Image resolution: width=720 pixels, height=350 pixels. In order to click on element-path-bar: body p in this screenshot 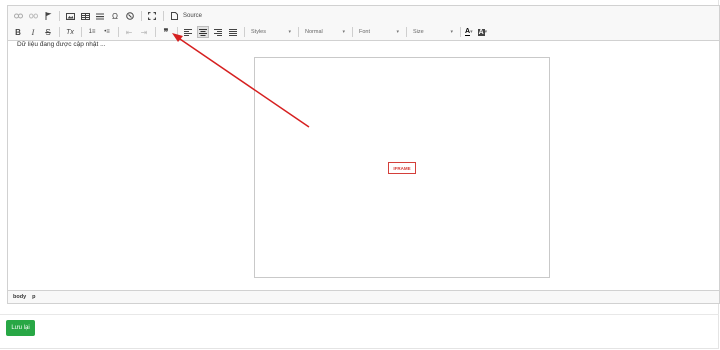, I will do `click(363, 296)`.